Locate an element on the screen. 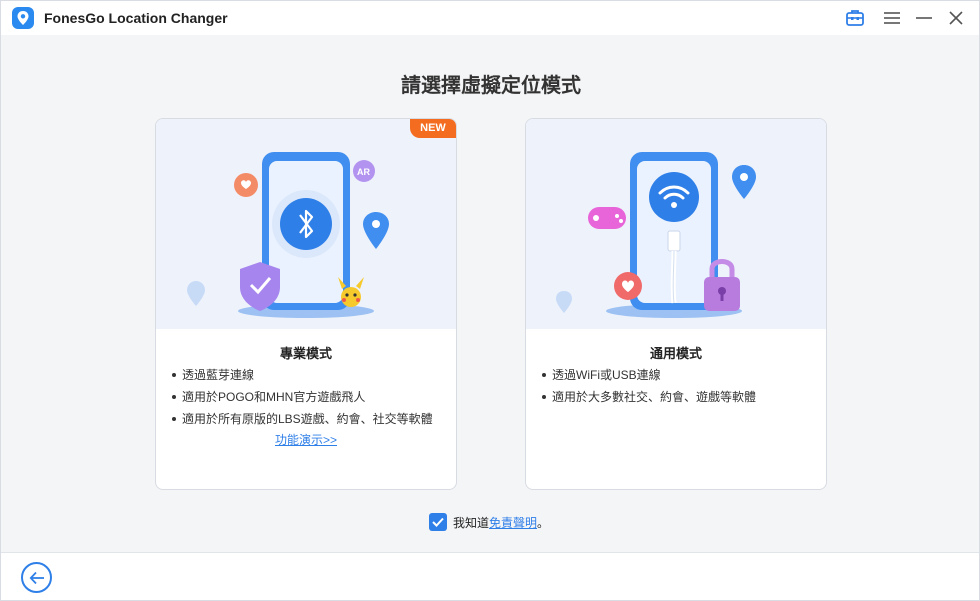  agree-label: 我知道 is located at coordinates (471, 522).